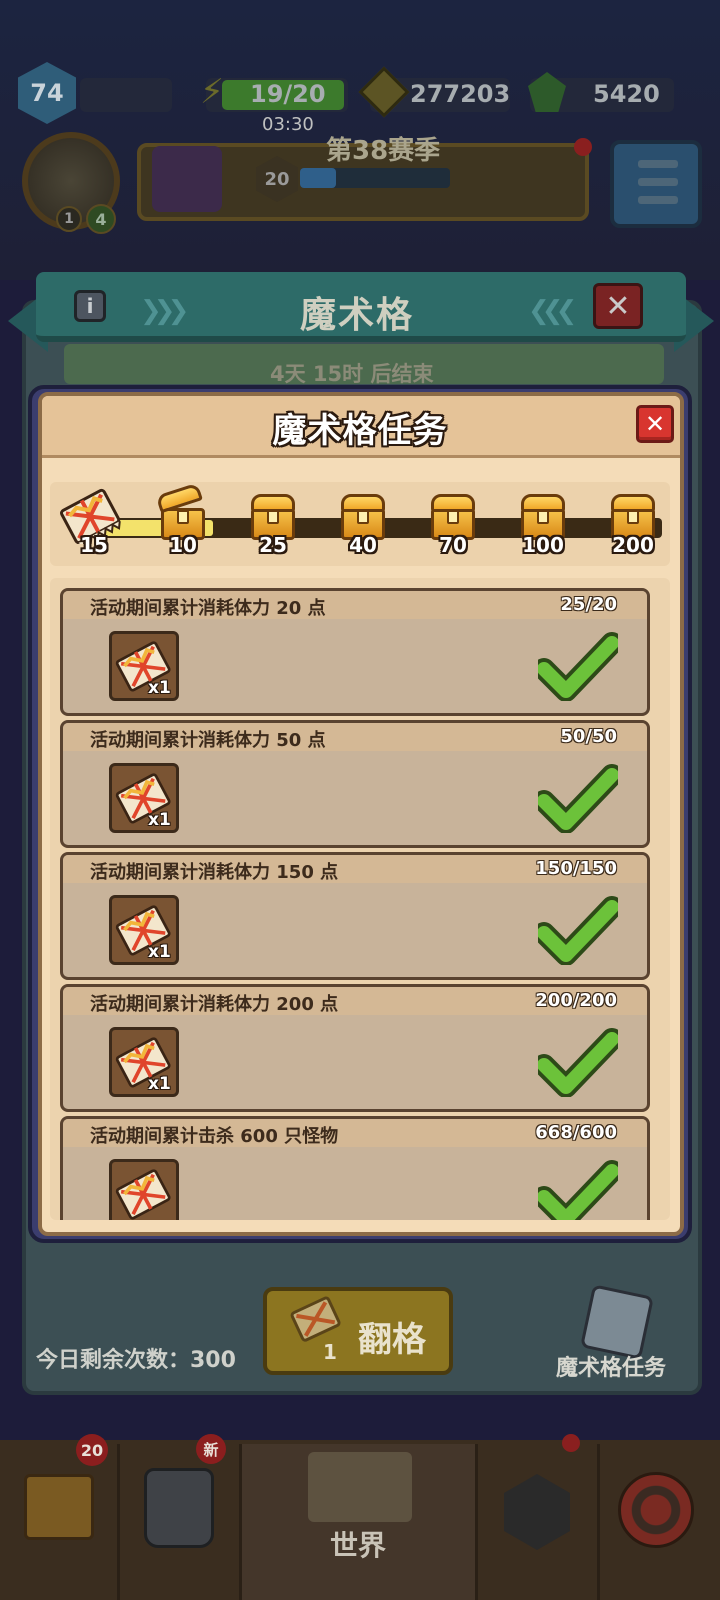 The image size is (720, 1600). Describe the element at coordinates (543, 545) in the screenshot. I see `milestone-label: 100` at that location.